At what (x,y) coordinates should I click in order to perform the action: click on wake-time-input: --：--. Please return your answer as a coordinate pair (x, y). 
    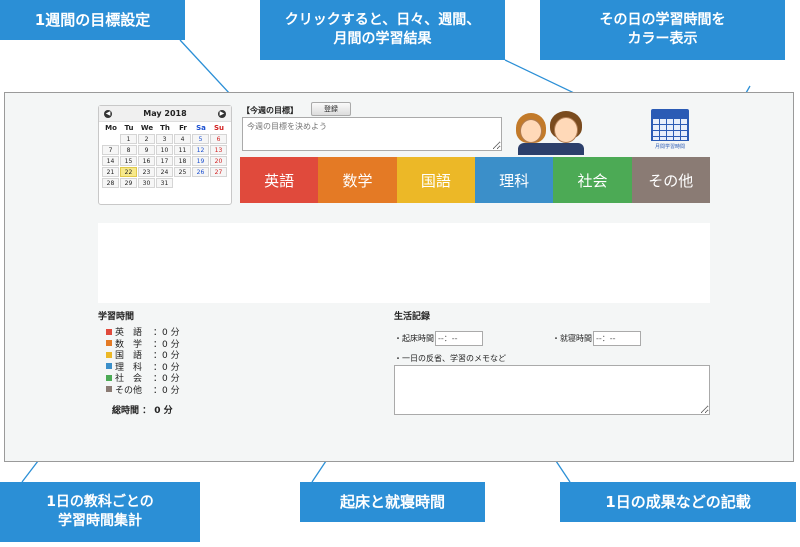
    Looking at the image, I should click on (459, 338).